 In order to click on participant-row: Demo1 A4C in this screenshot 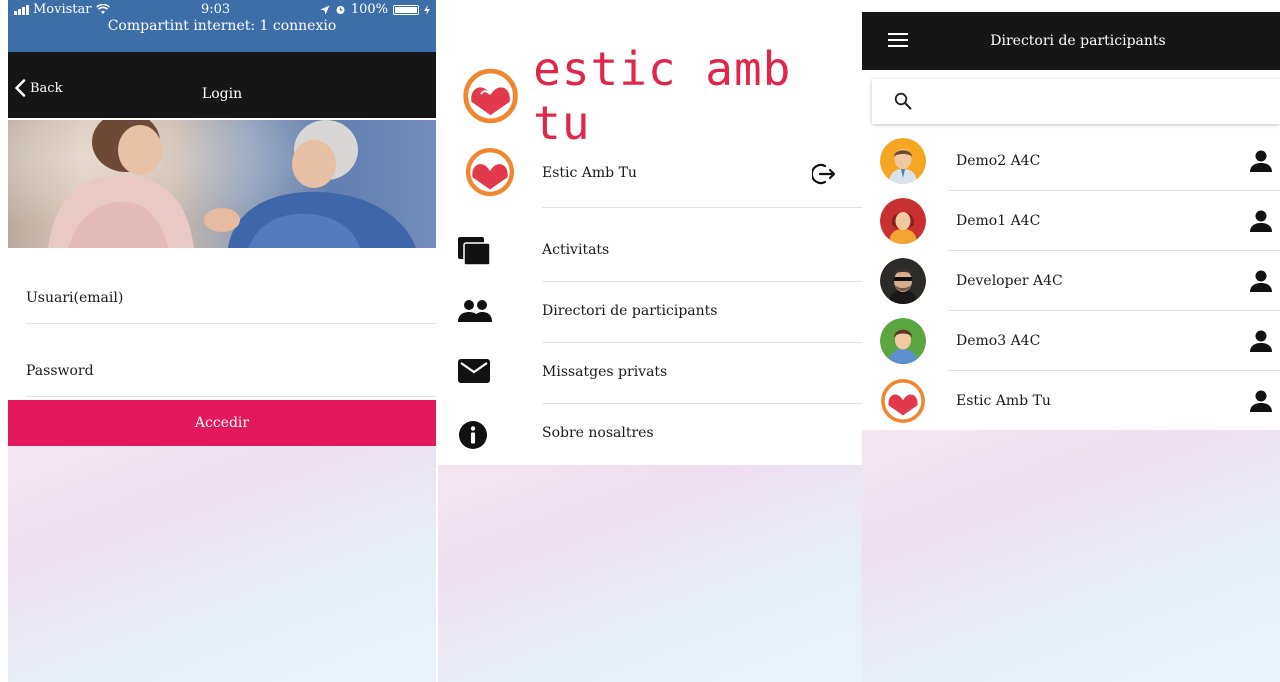, I will do `click(1071, 221)`.